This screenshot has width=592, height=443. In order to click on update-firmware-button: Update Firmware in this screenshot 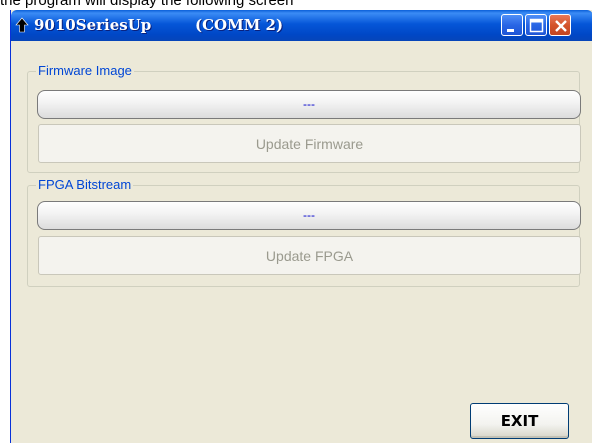, I will do `click(309, 143)`.